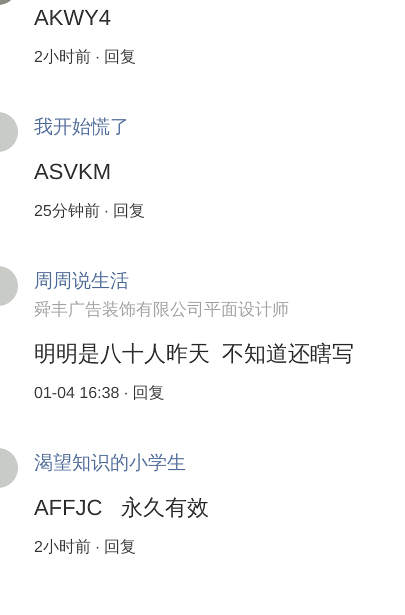 The width and height of the screenshot is (405, 615). I want to click on comment-text: AKWY4, so click(73, 18).